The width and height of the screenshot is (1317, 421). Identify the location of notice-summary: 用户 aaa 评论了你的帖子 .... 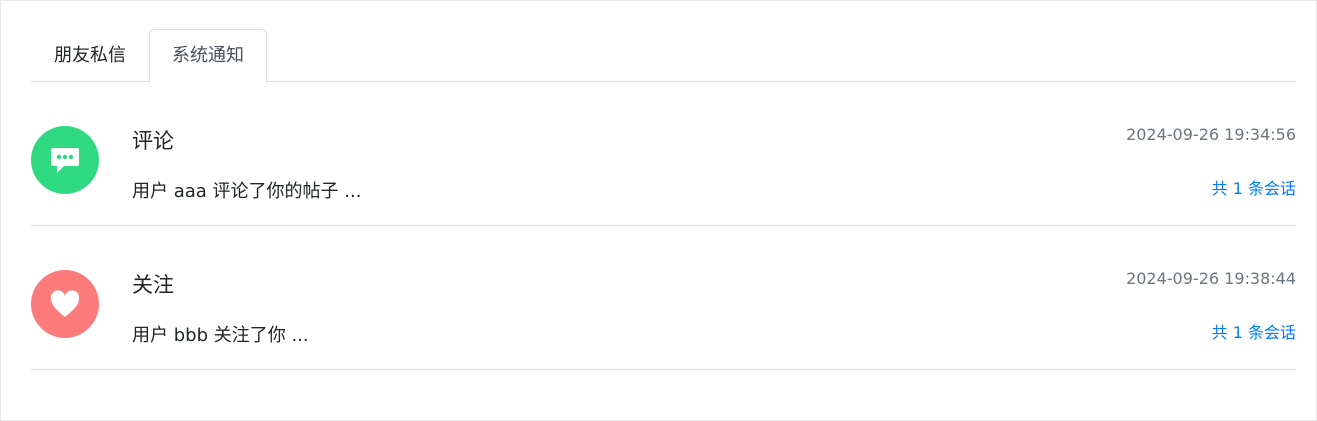
(247, 191).